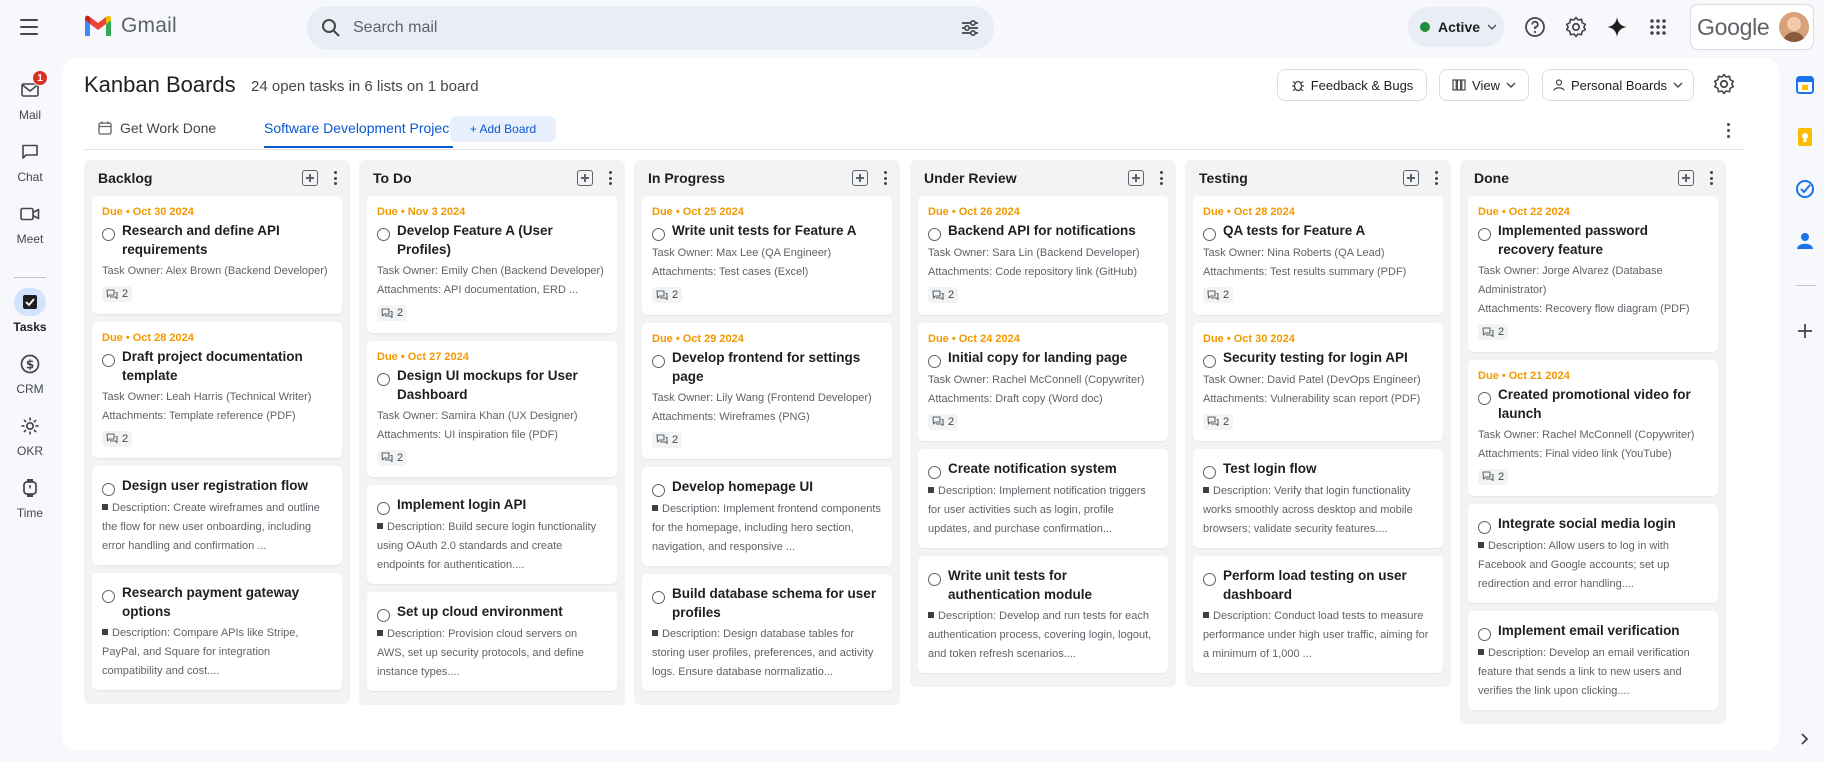 The width and height of the screenshot is (1824, 761). What do you see at coordinates (157, 128) in the screenshot?
I see `tab-get-work-done: Get Work Done` at bounding box center [157, 128].